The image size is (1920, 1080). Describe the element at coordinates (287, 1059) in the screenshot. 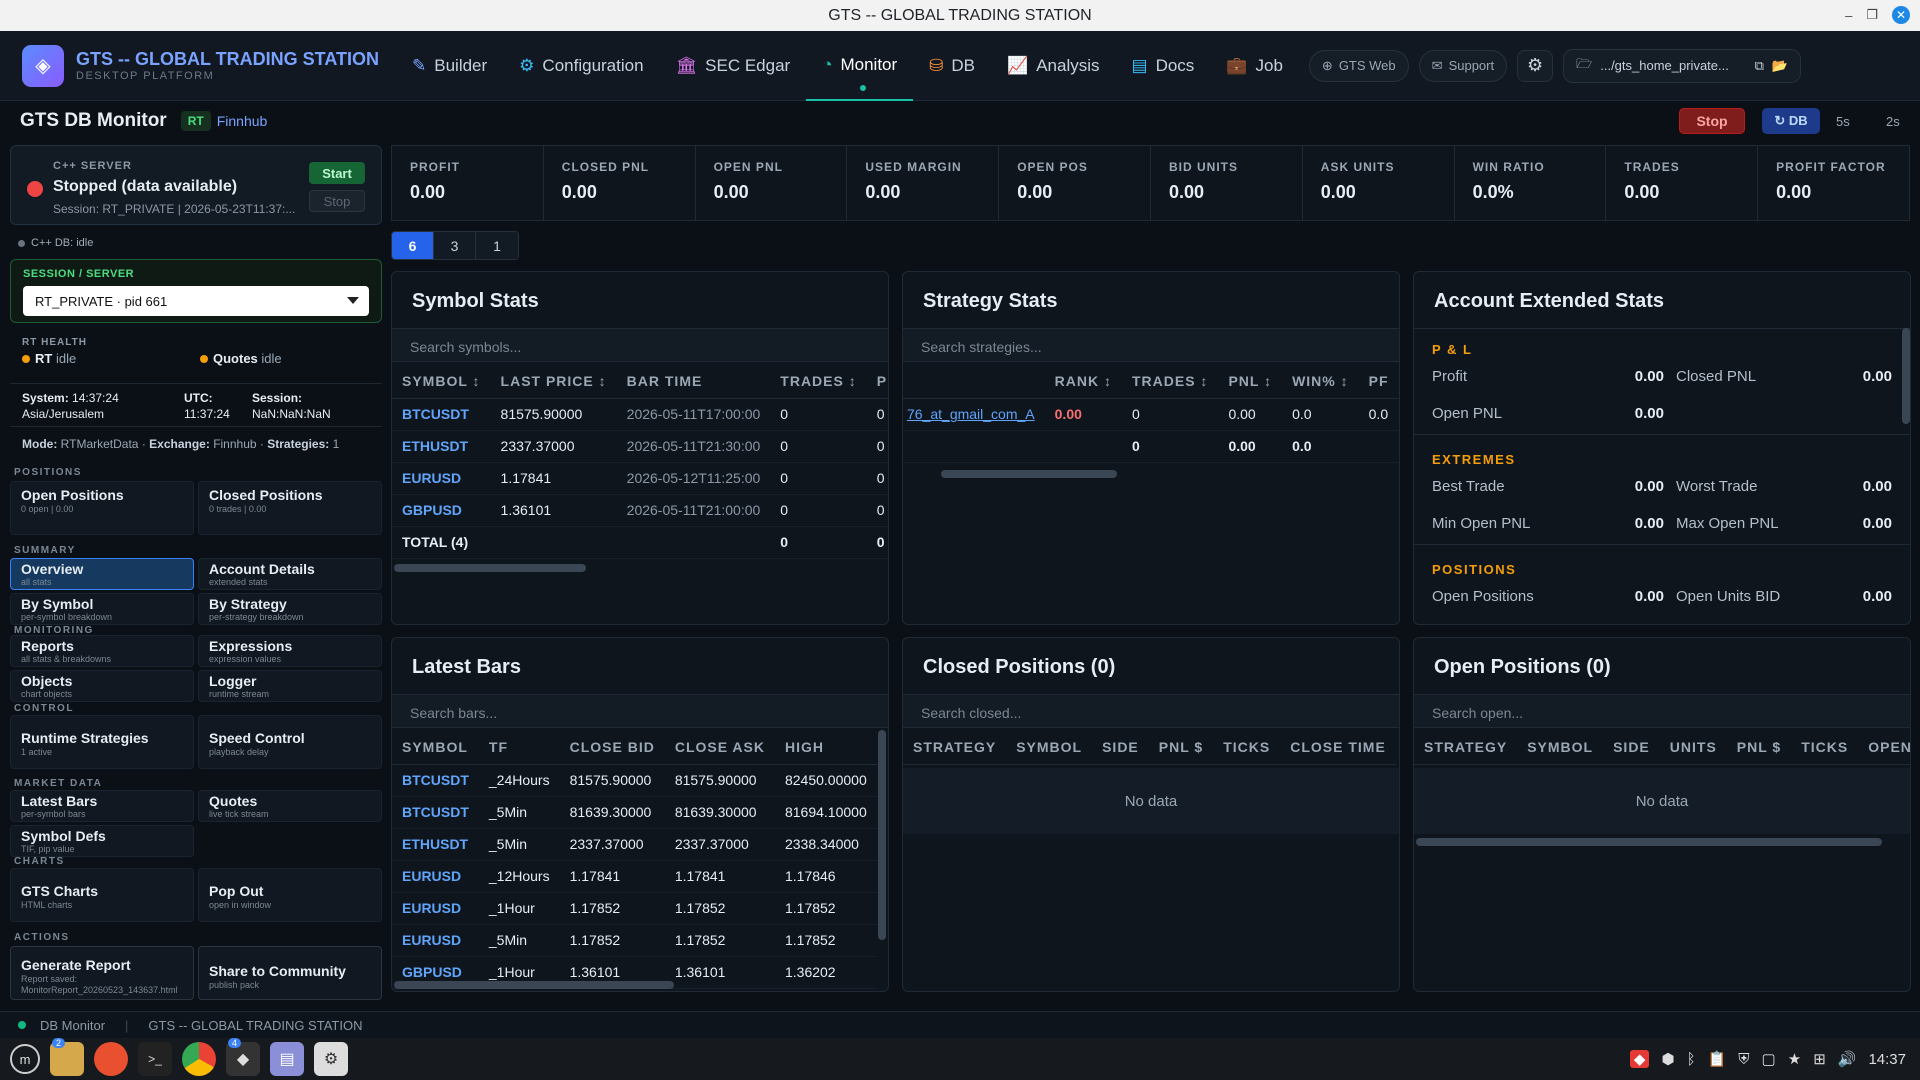

I see `notes-icon: ▤` at that location.